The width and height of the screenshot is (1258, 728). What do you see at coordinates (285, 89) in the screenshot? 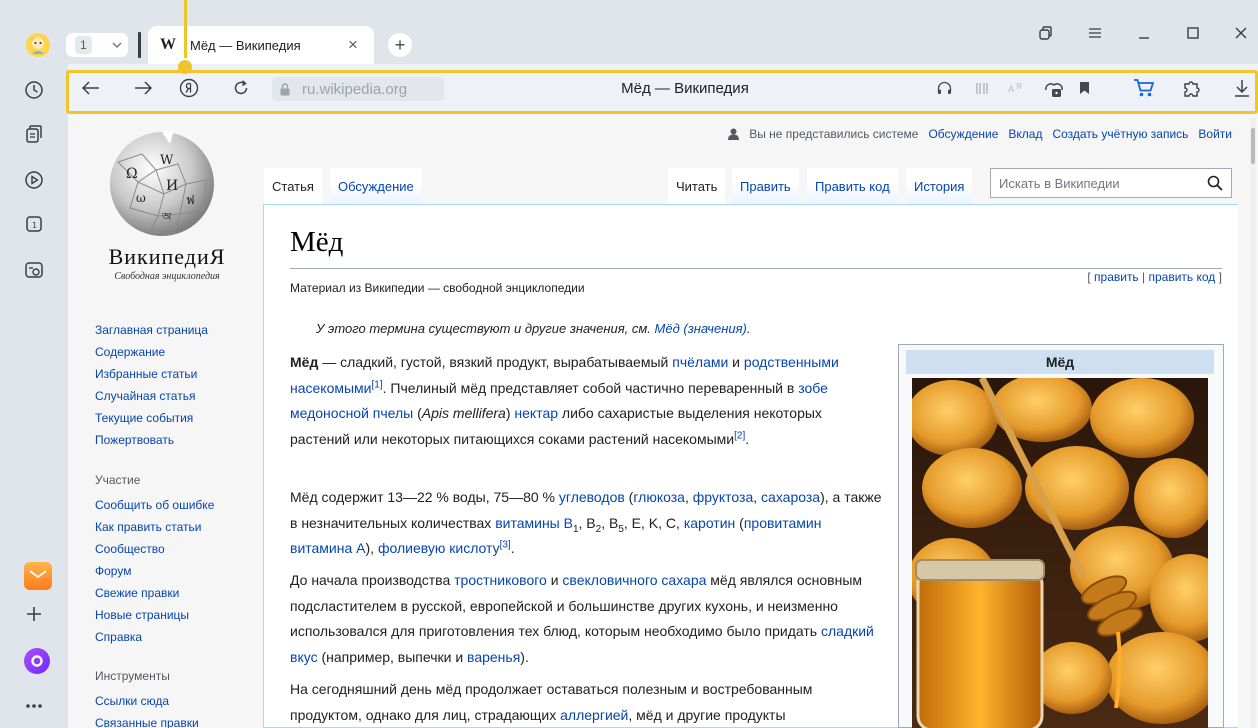
I see `lock-icon` at bounding box center [285, 89].